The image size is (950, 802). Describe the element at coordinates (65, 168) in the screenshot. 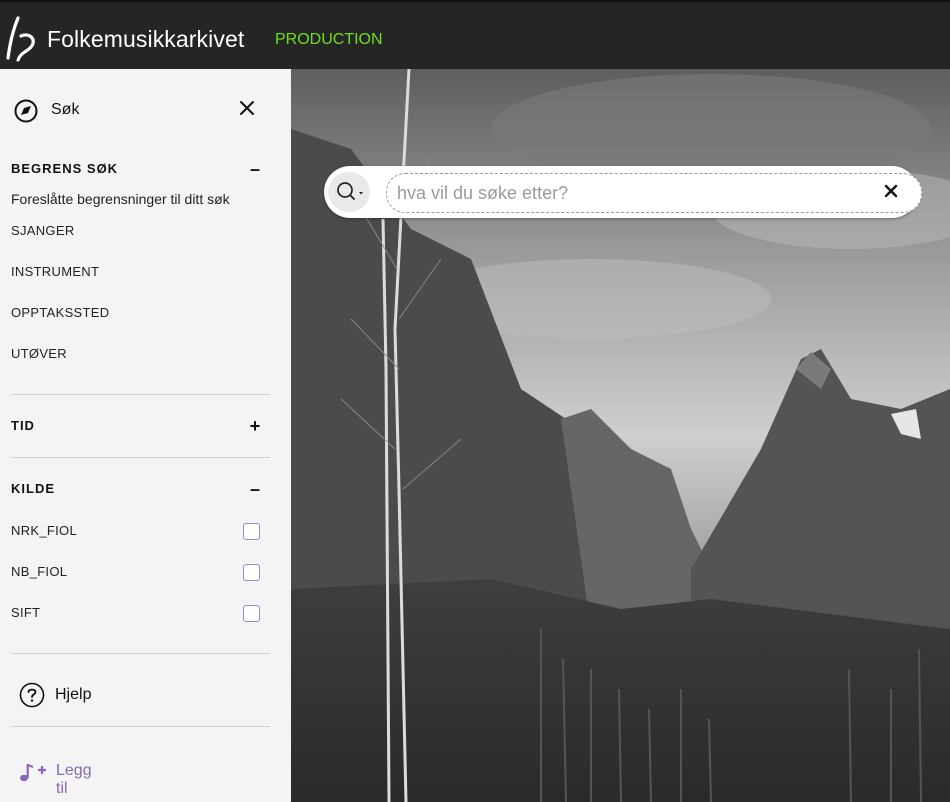

I see `section-title-begrens: BEGRENS SØK` at that location.